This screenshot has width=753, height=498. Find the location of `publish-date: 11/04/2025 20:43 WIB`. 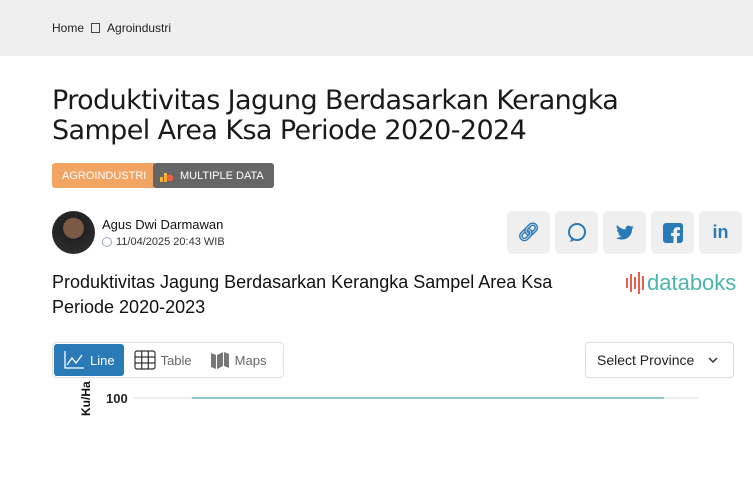

publish-date: 11/04/2025 20:43 WIB is located at coordinates (163, 242).